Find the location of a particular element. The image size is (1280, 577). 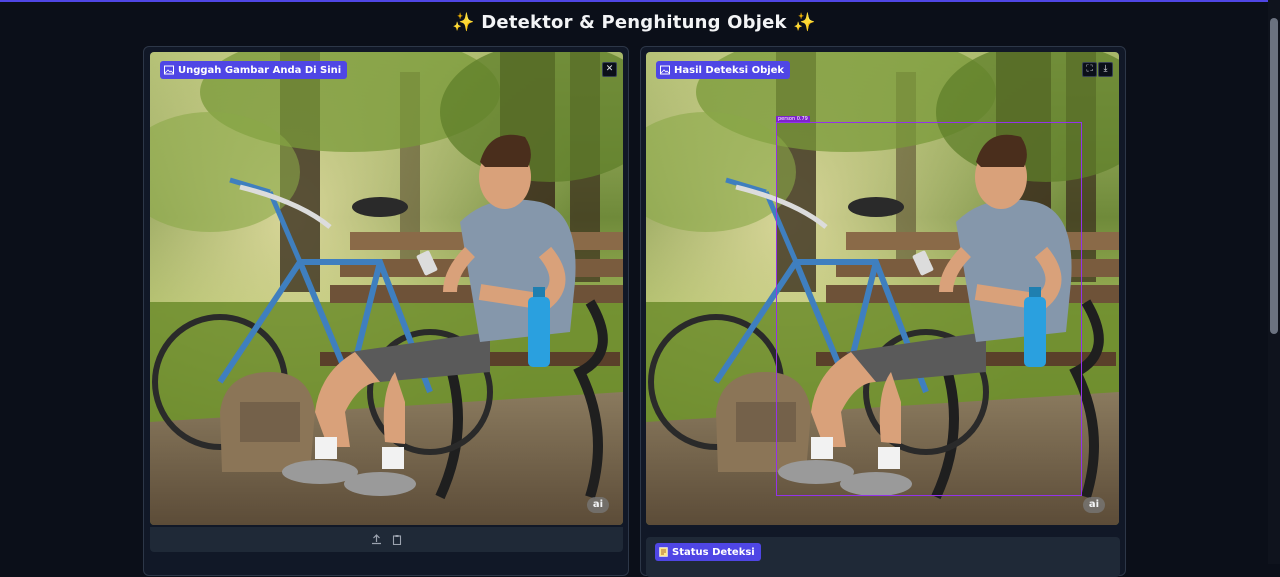

status-label-text: Status Deteksi is located at coordinates (713, 552).